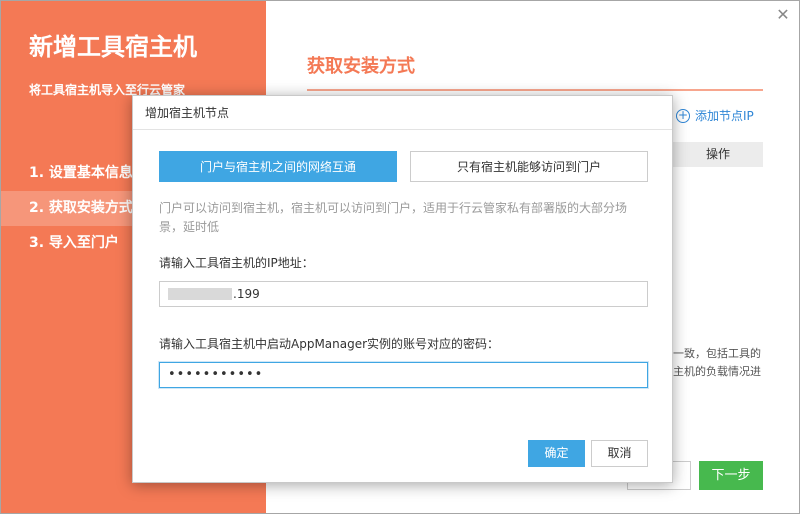  What do you see at coordinates (731, 475) in the screenshot?
I see `next-step-button: 下一步` at bounding box center [731, 475].